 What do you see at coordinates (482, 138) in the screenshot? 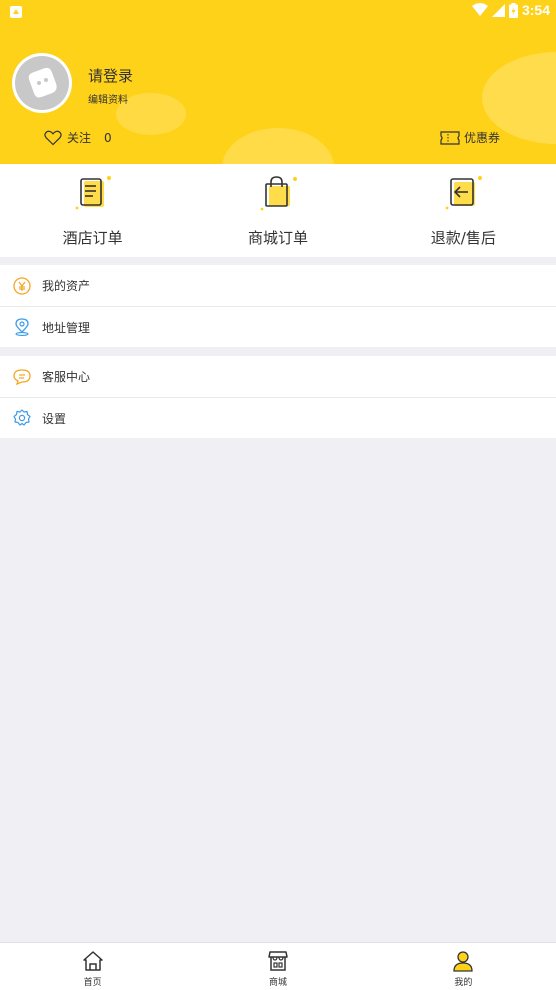
I see `coupon-label: 优惠券` at bounding box center [482, 138].